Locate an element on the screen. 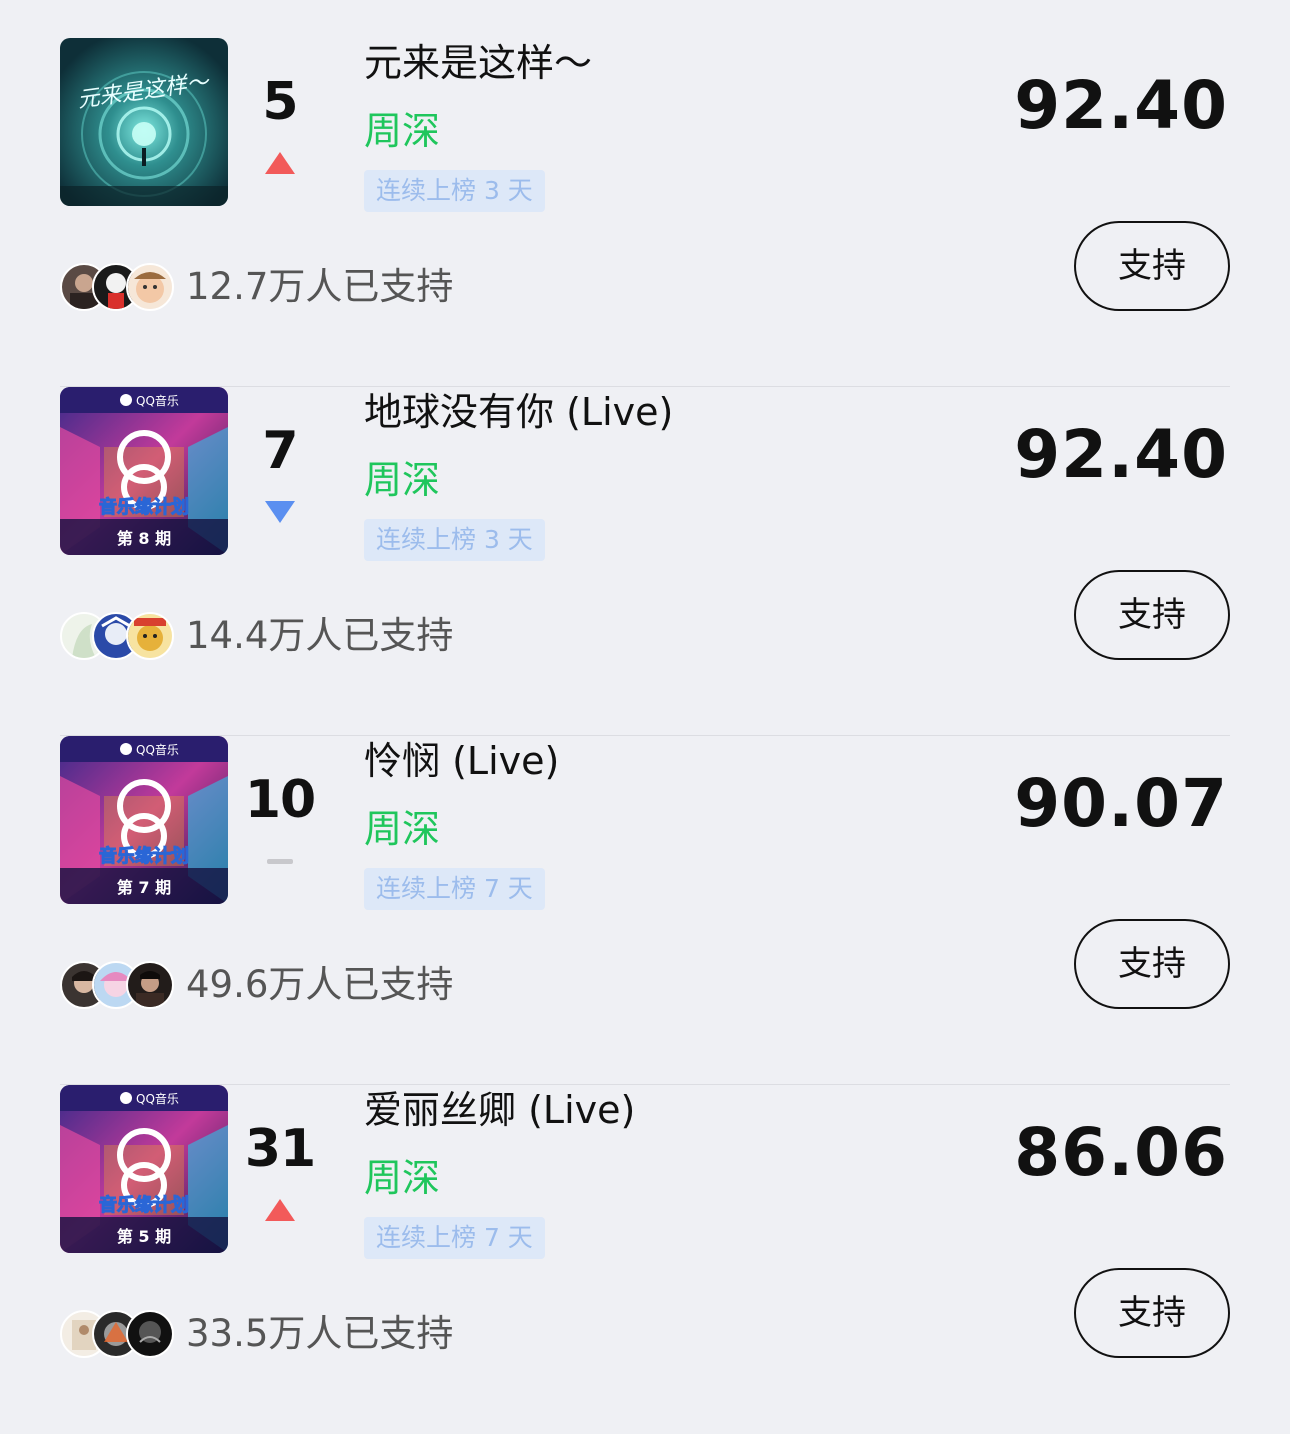 The image size is (1290, 1434). rank-indicator: 10 is located at coordinates (280, 820).